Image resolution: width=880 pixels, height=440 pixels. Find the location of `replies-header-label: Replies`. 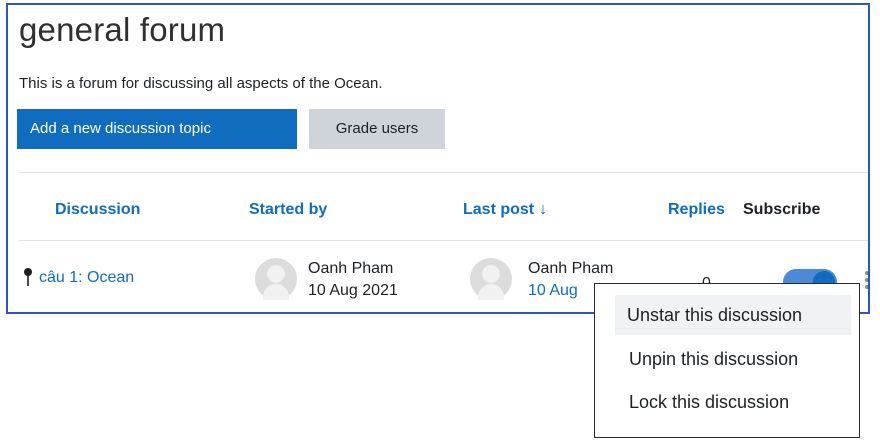

replies-header-label: Replies is located at coordinates (696, 209).